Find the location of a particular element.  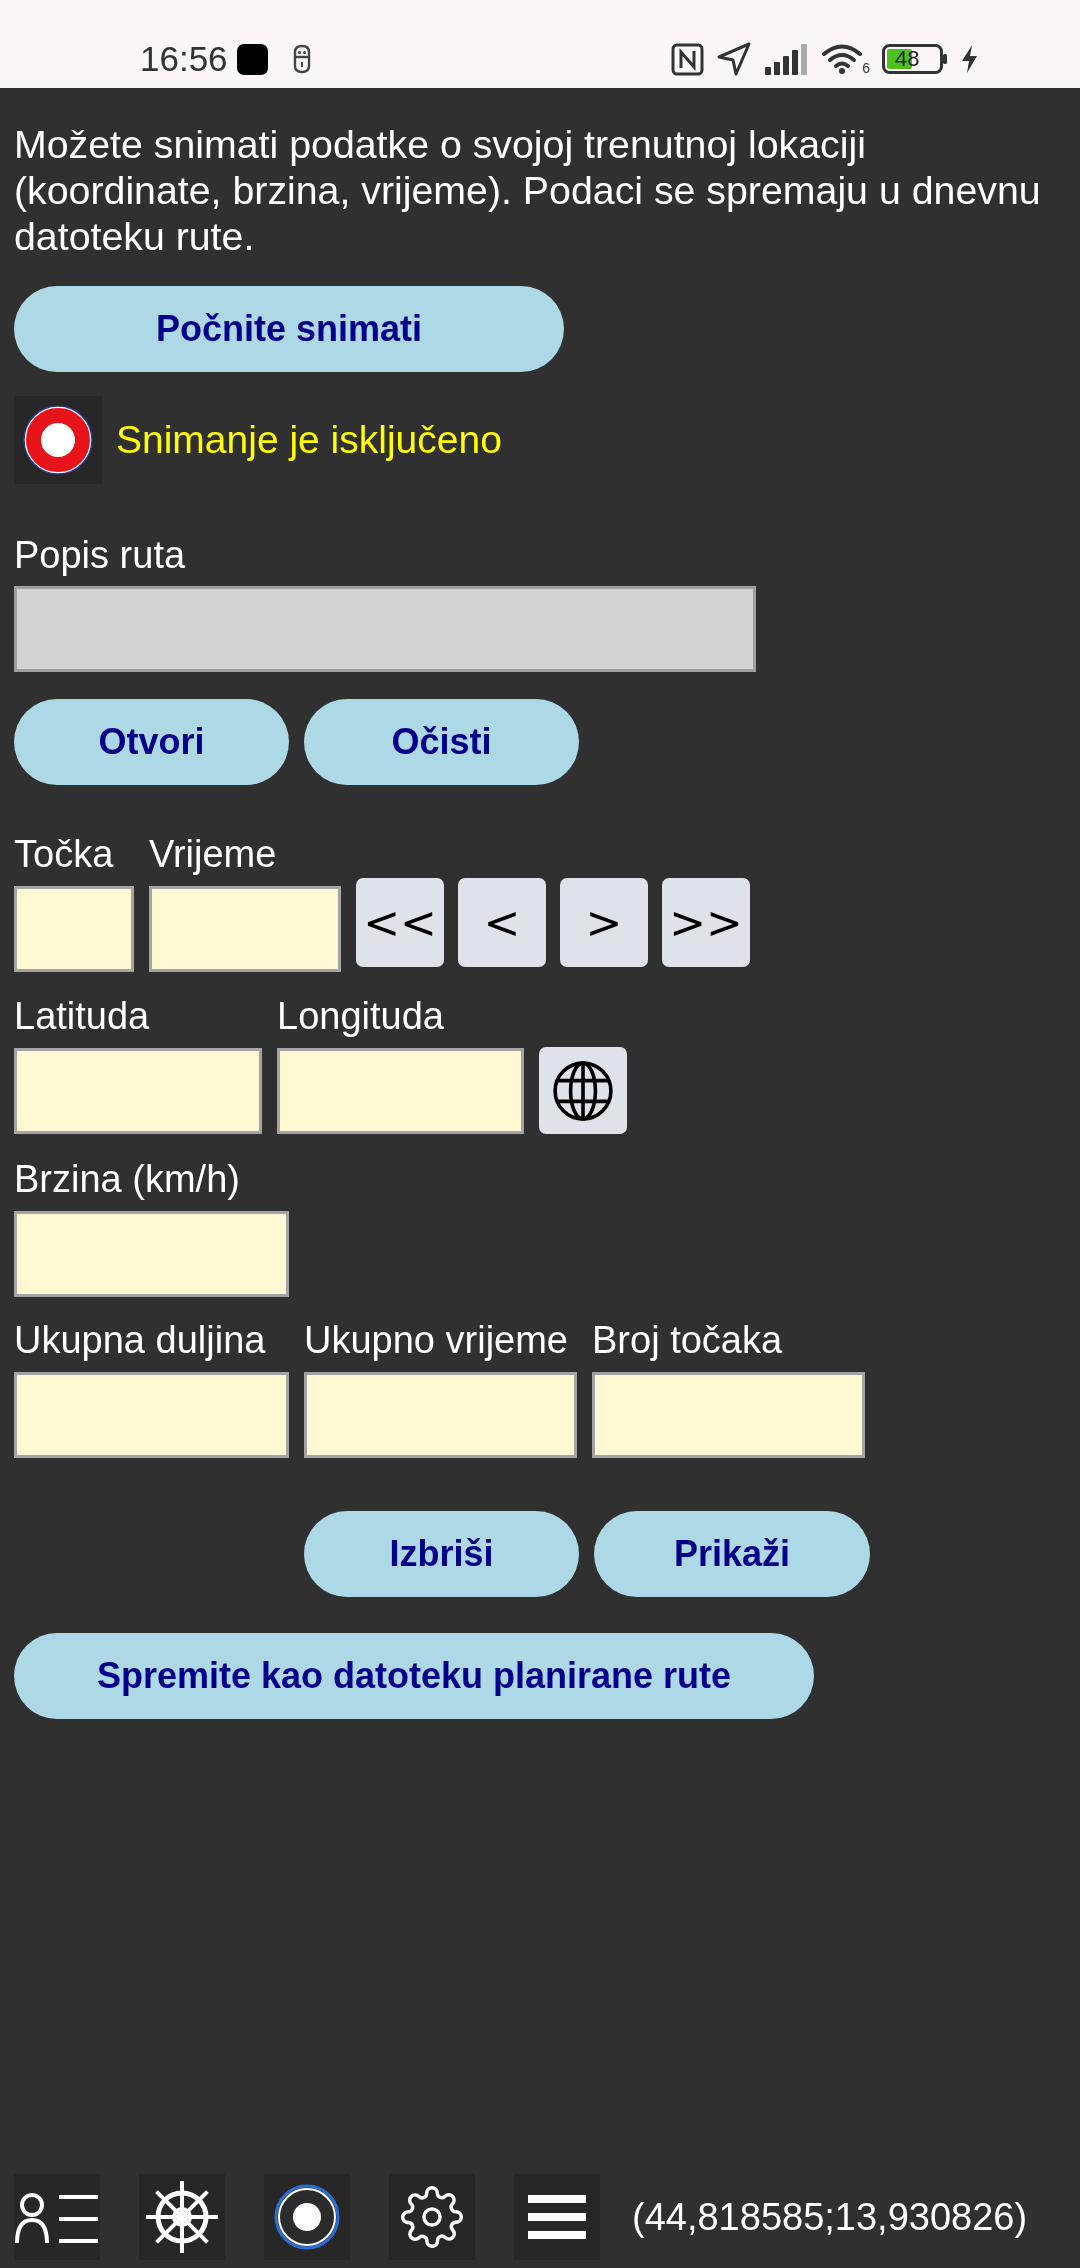

location-arrow-icon is located at coordinates (734, 59).